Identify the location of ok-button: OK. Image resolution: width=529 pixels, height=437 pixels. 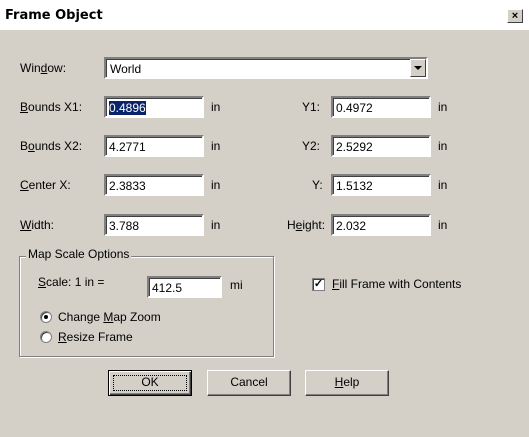
(150, 383).